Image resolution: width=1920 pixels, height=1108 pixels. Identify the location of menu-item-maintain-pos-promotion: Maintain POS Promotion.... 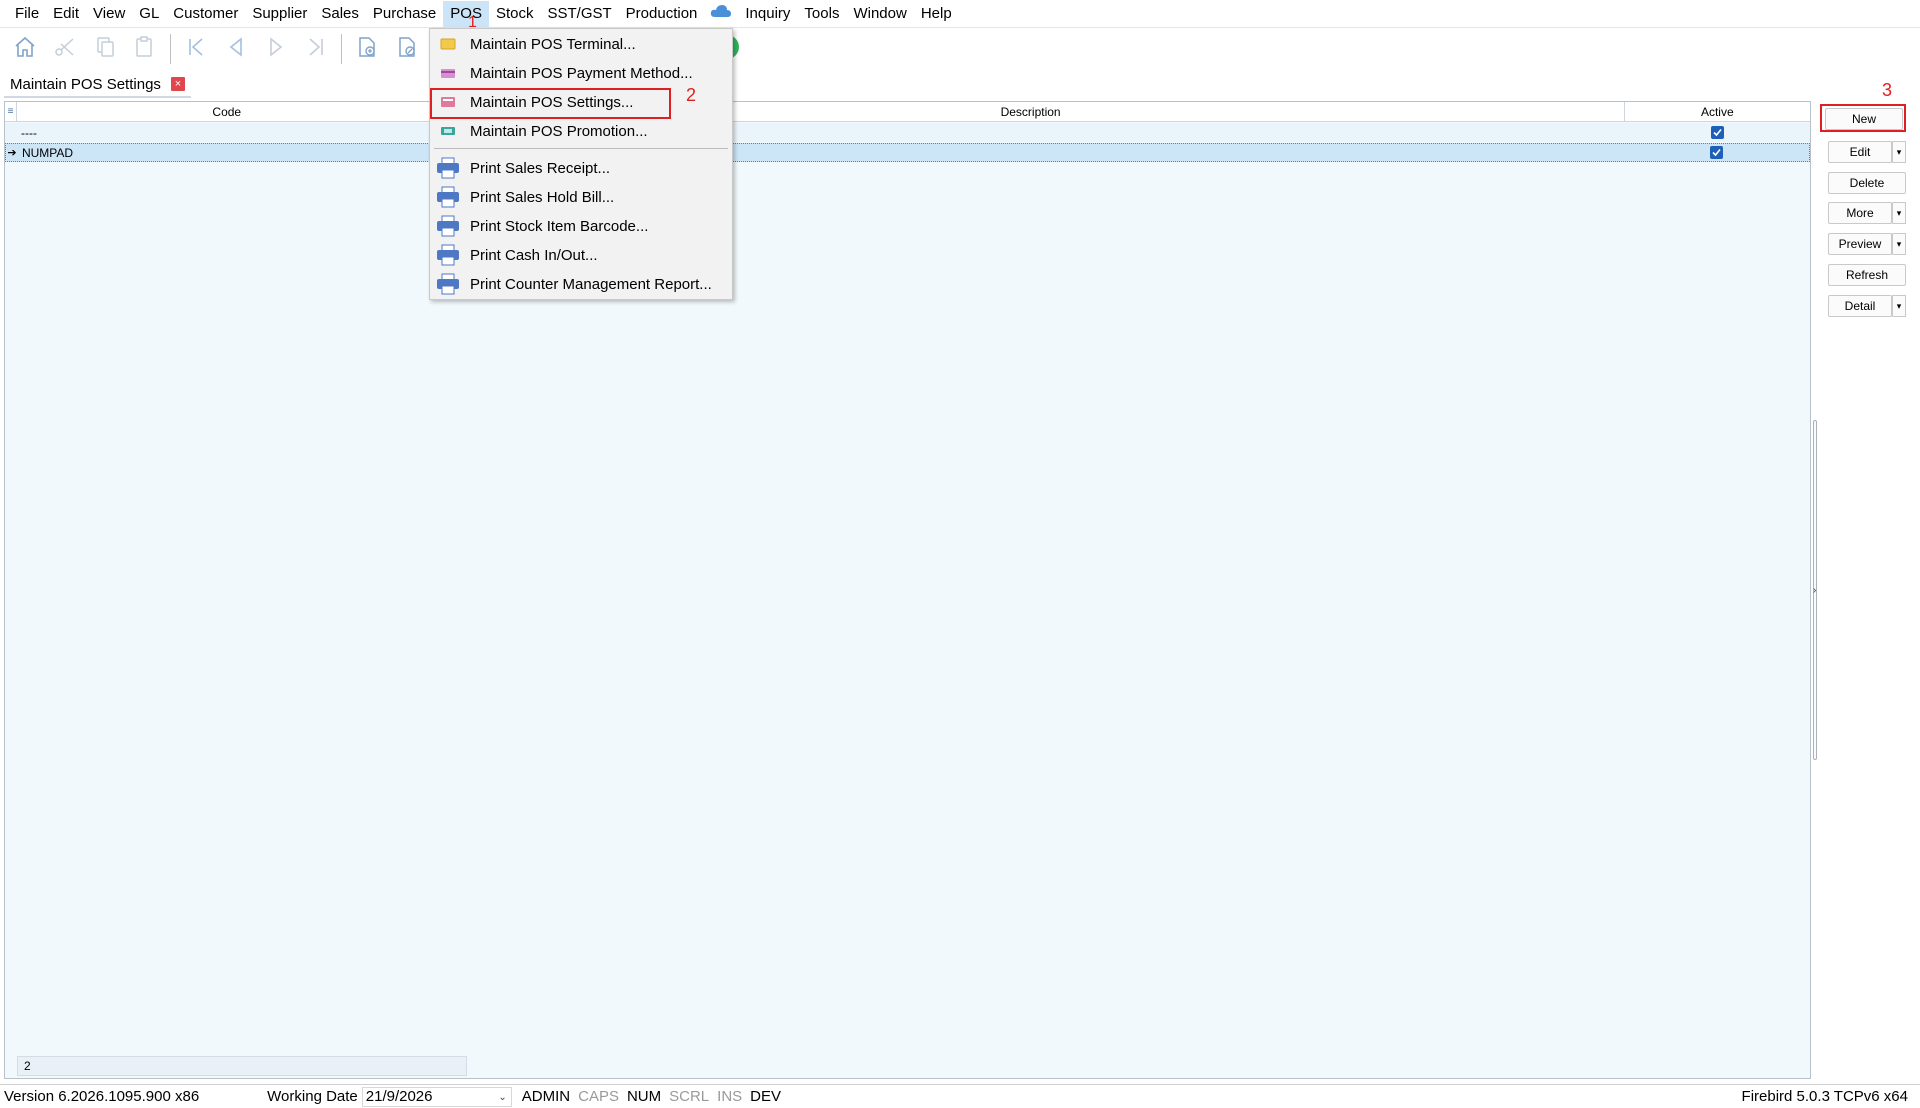
(581, 131).